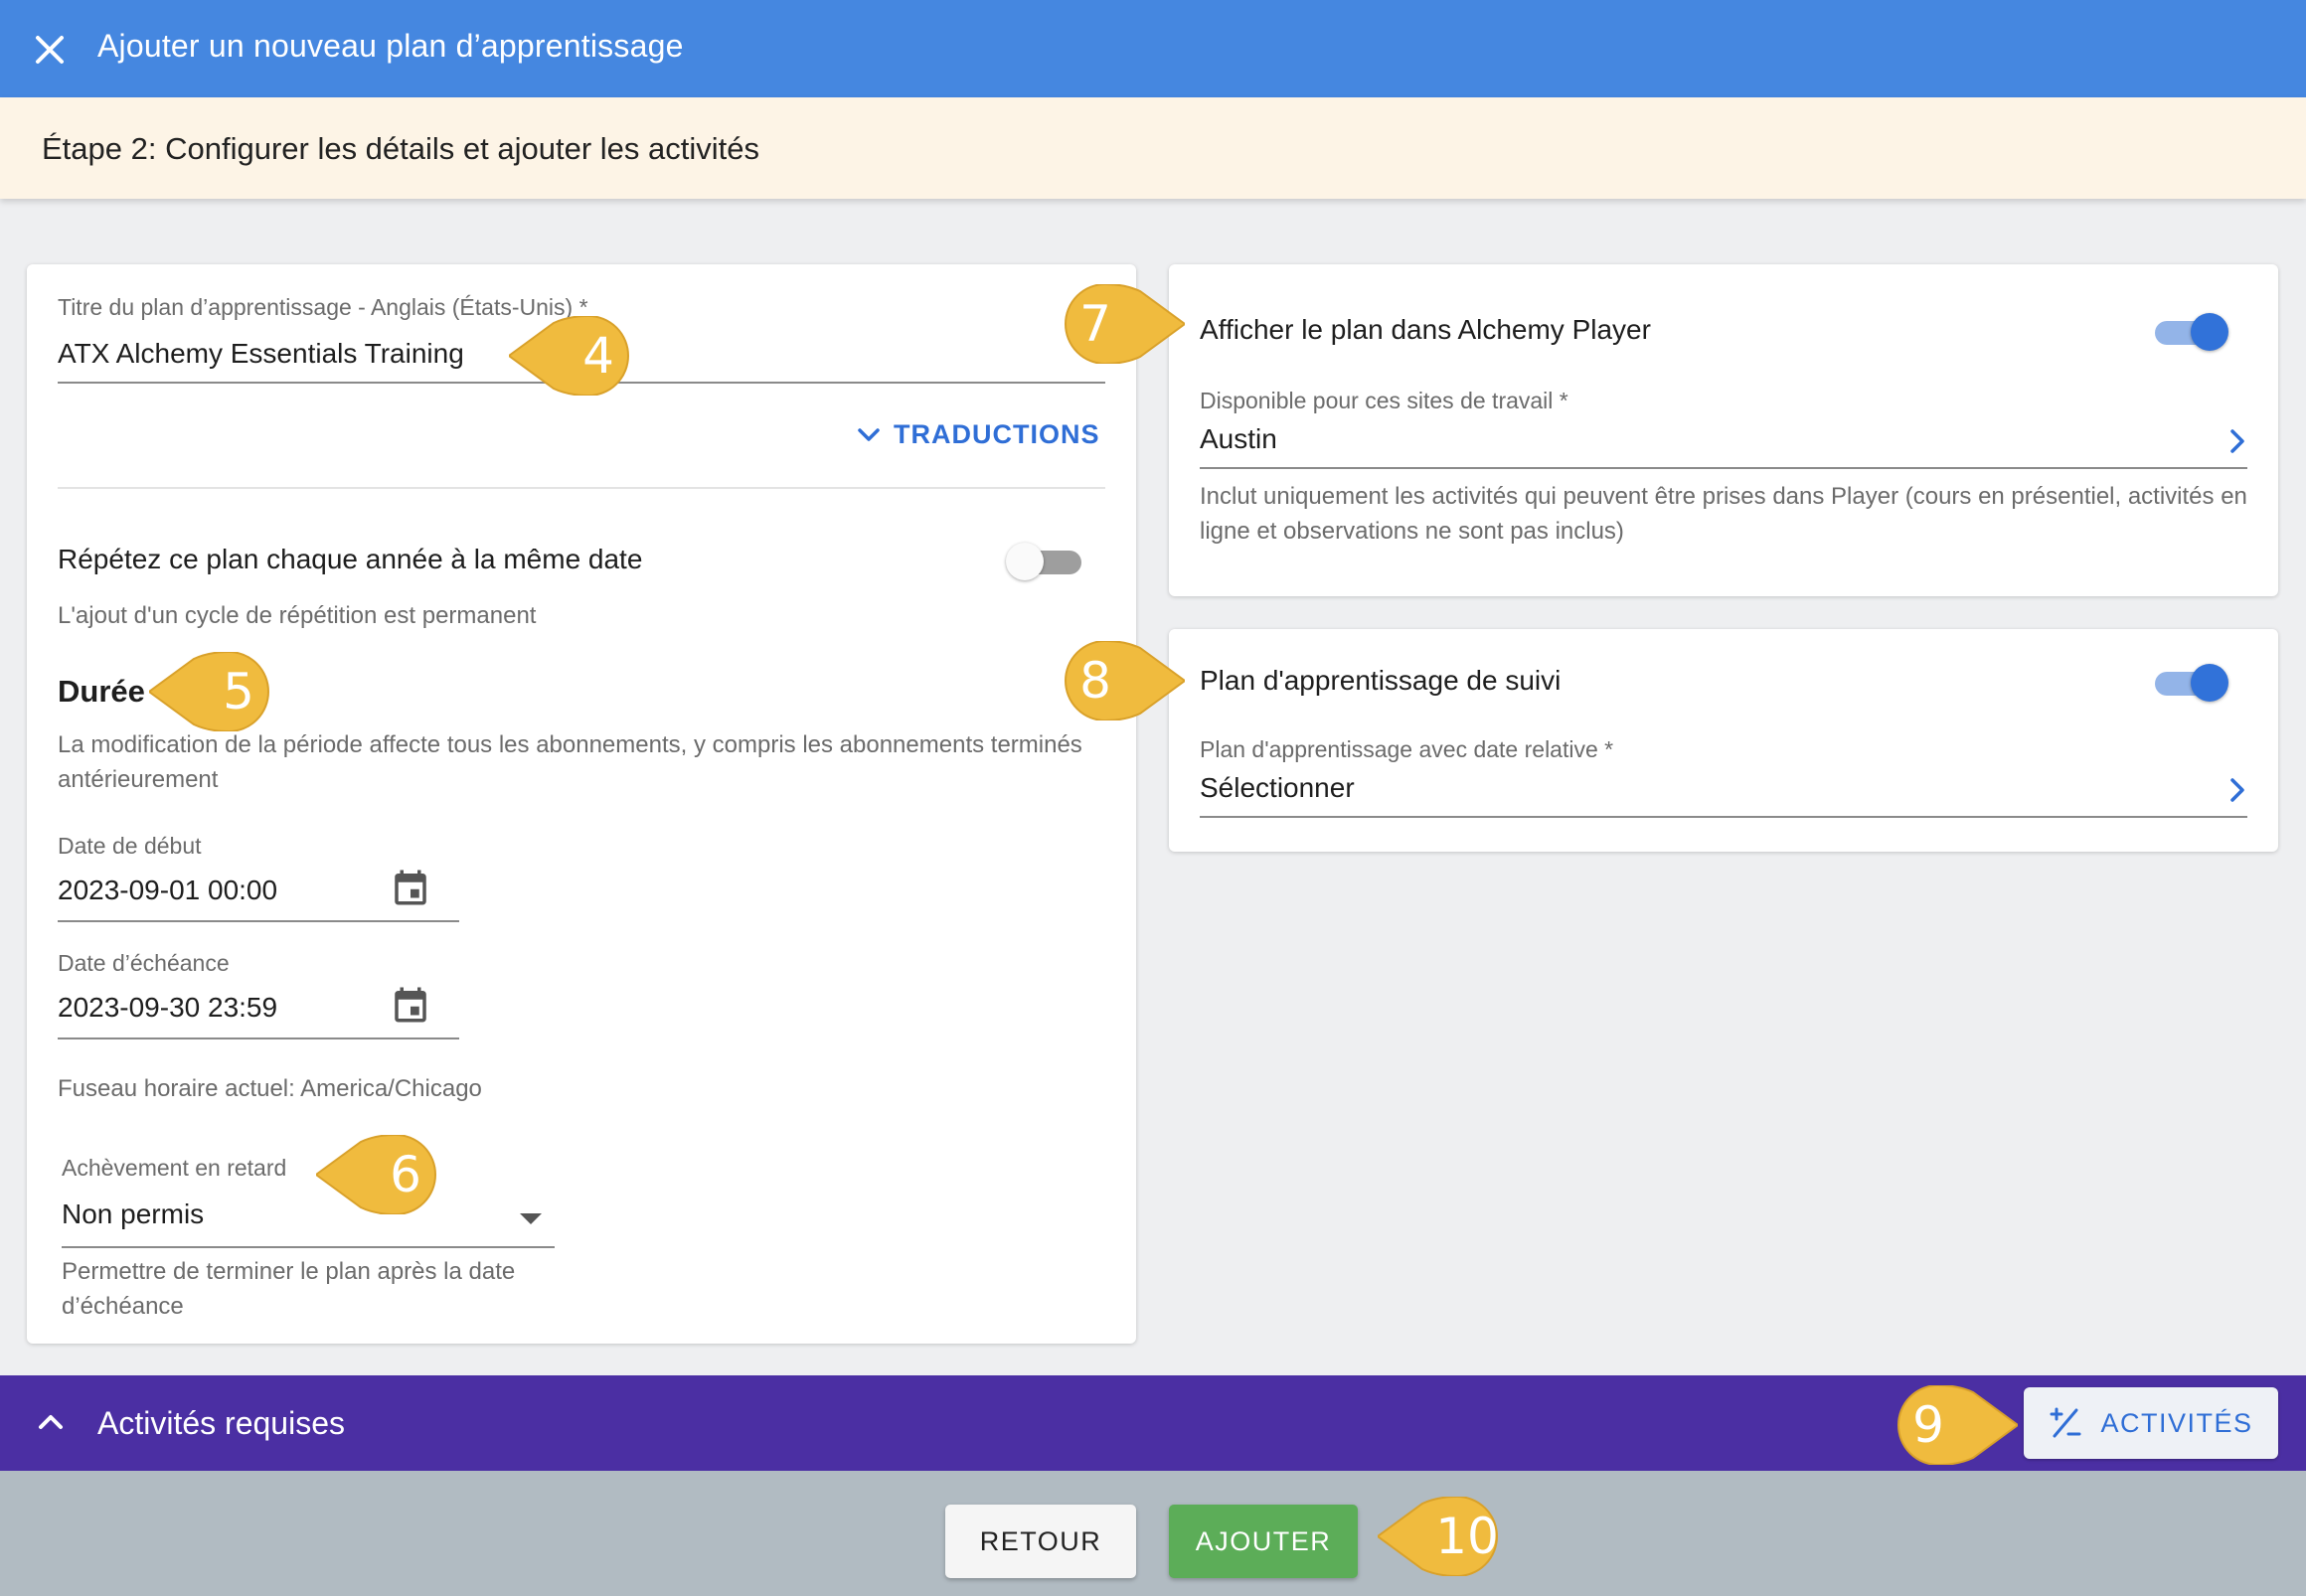 Image resolution: width=2306 pixels, height=1596 pixels. Describe the element at coordinates (101, 691) in the screenshot. I see `duration-heading: Durée` at that location.